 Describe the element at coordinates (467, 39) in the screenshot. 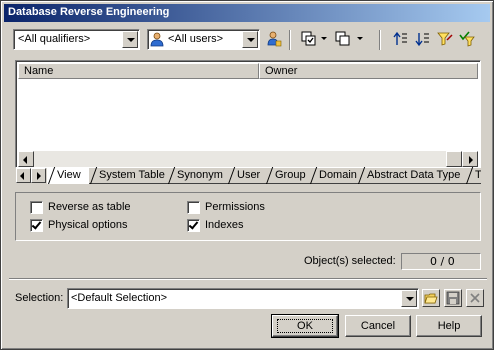

I see `check-filter-icon` at that location.